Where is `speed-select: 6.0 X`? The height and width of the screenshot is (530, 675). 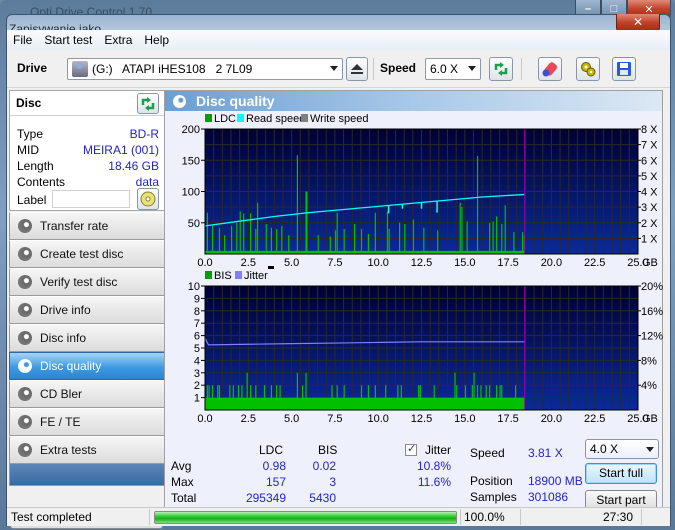 speed-select: 6.0 X is located at coordinates (453, 69).